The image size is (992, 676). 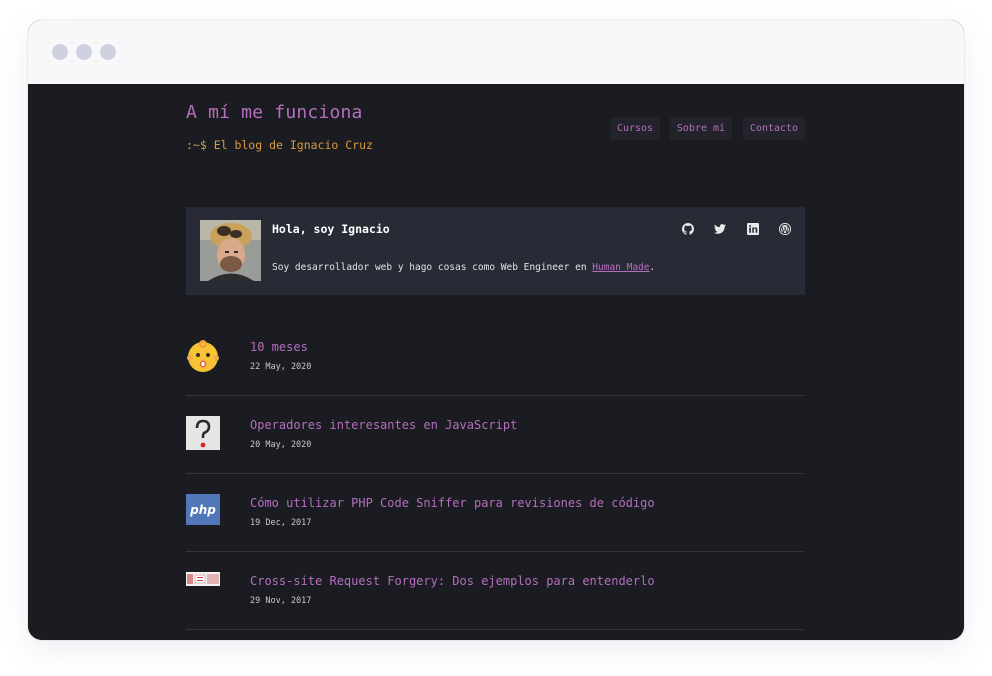 I want to click on baby-face-icon, so click(x=203, y=356).